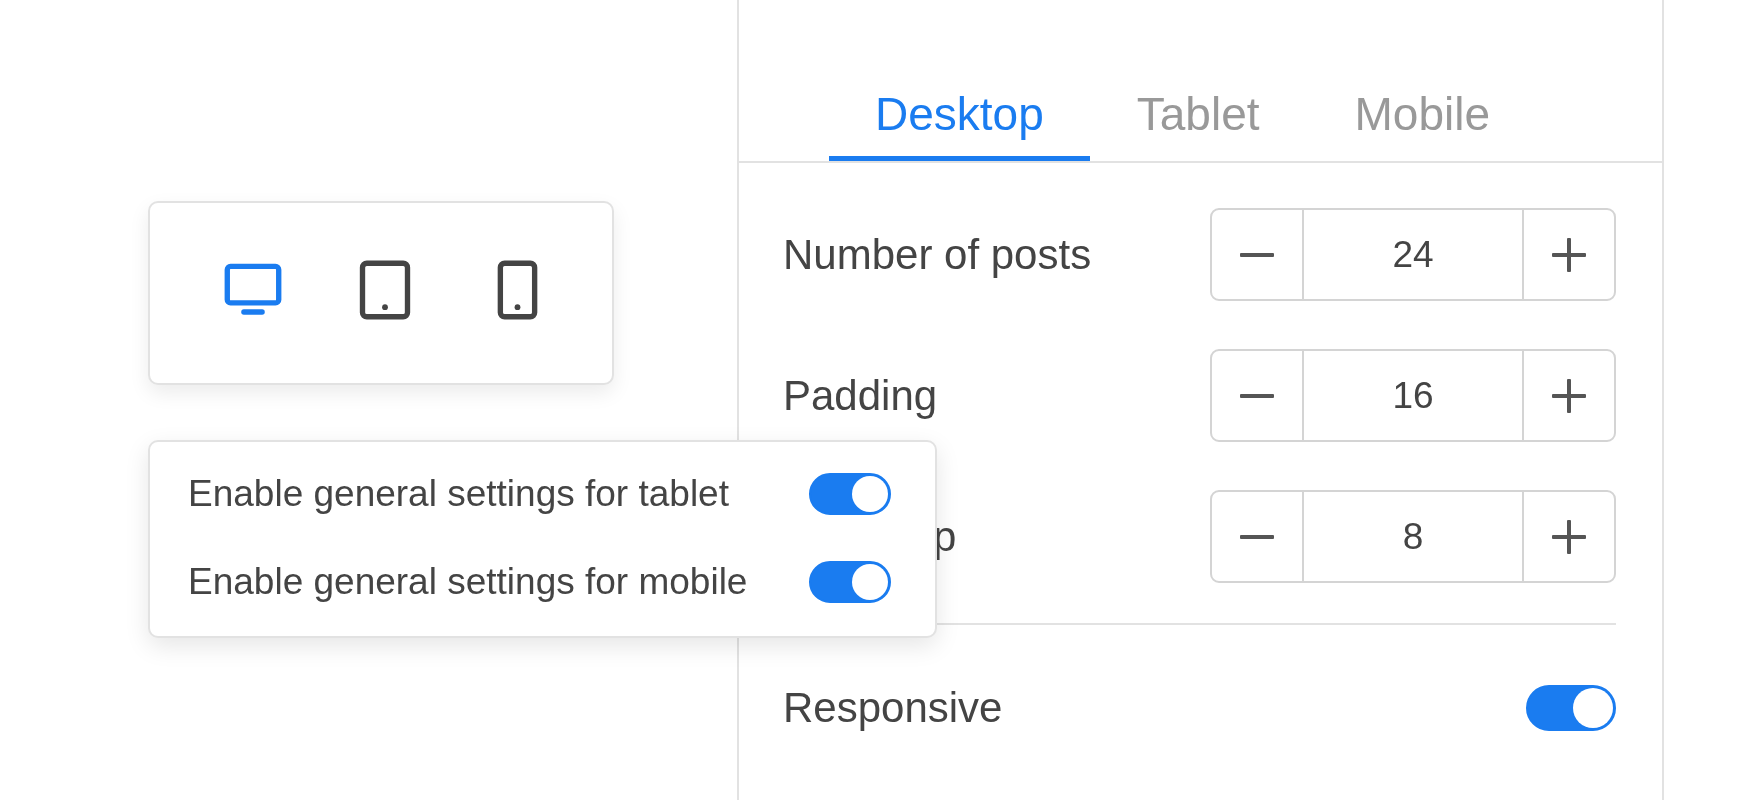 The image size is (1763, 800). Describe the element at coordinates (1413, 395) in the screenshot. I see `number-field: 16` at that location.